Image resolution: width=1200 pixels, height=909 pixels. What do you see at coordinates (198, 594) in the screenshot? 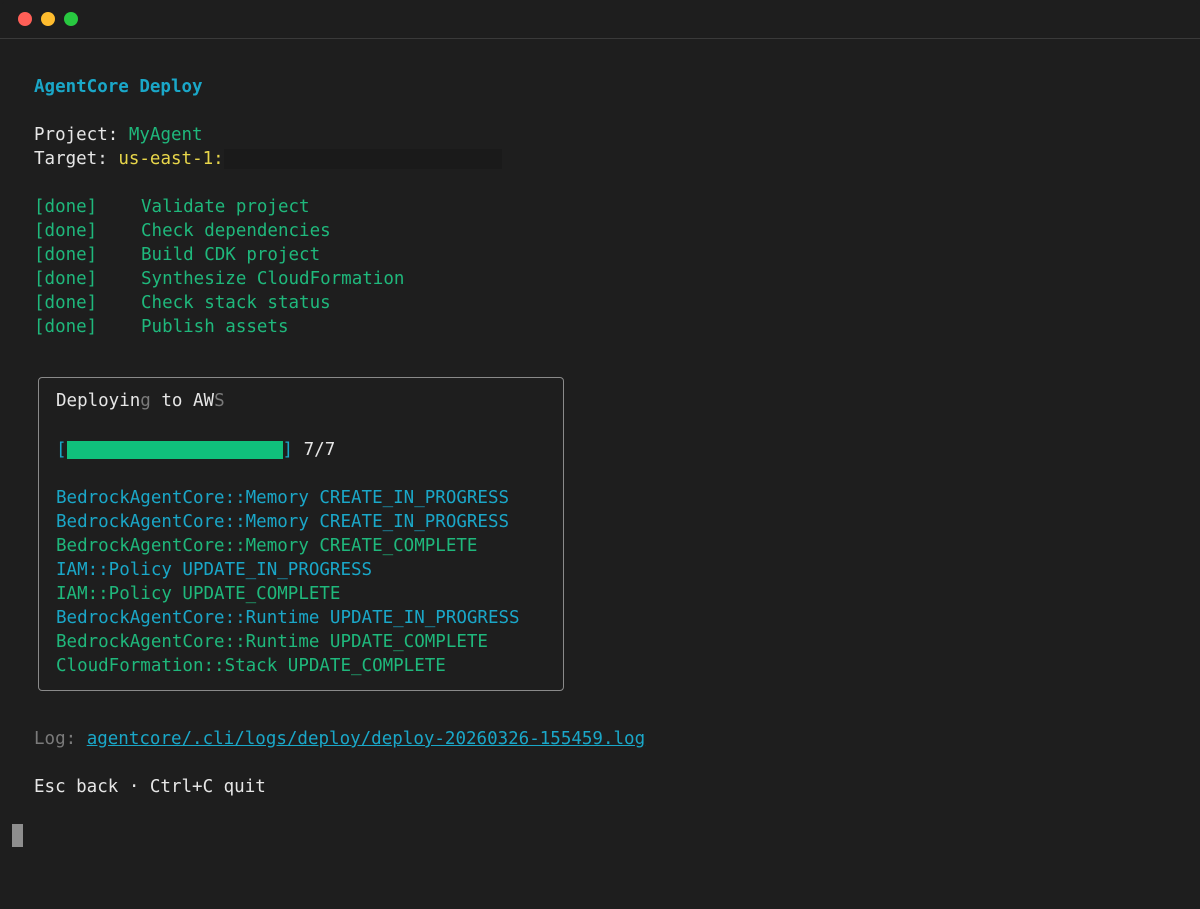
I see `stack-event: IAM::Policy UPDATE_COMPLETE` at bounding box center [198, 594].